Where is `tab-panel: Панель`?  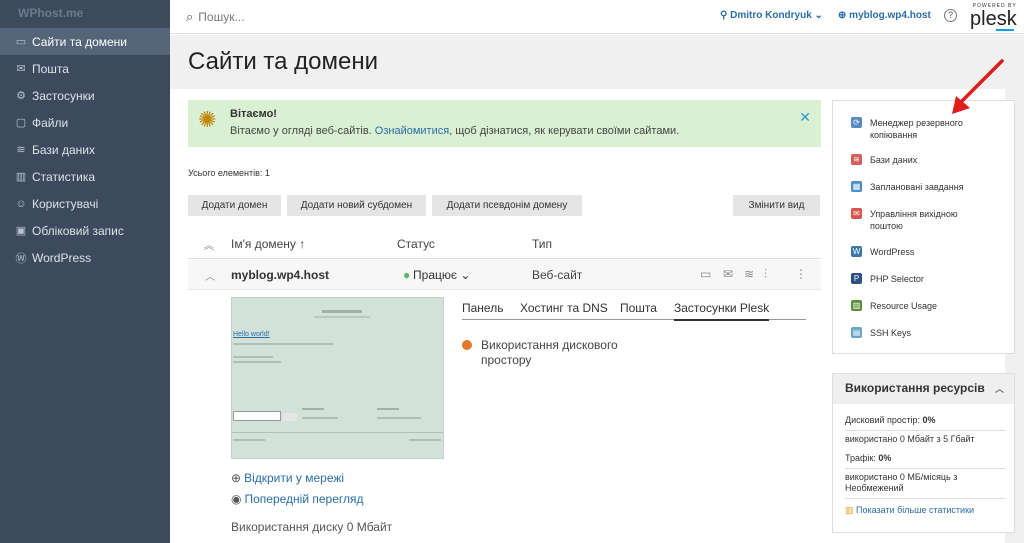 tab-panel: Панель is located at coordinates (482, 308).